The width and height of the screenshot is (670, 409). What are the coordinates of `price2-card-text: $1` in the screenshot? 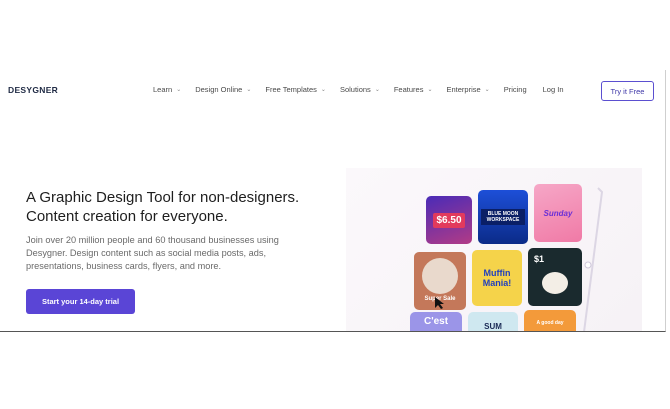 It's located at (539, 259).